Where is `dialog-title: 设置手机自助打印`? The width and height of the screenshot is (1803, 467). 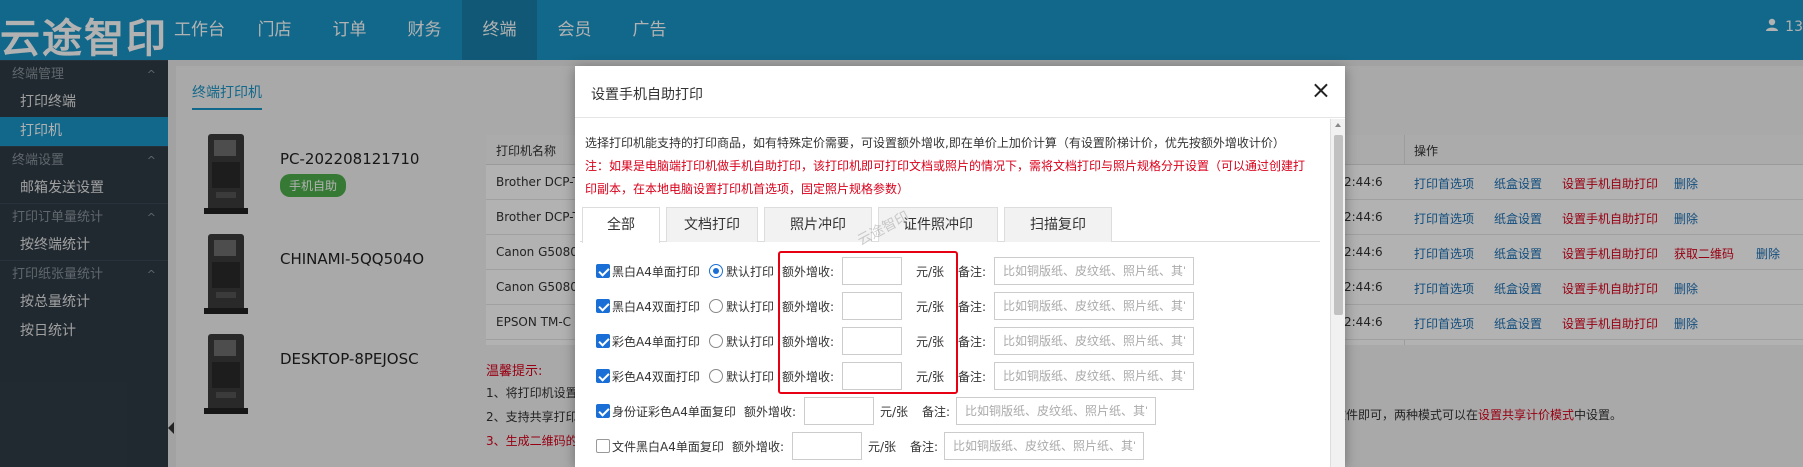
dialog-title: 设置手机自助打印 is located at coordinates (647, 95).